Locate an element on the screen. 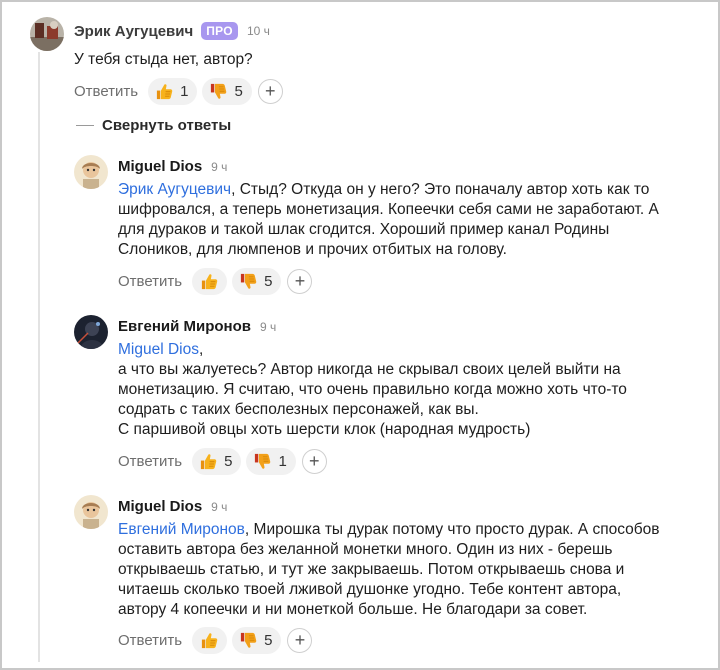  collapse-replies-button: Свернуть ответы is located at coordinates (153, 125).